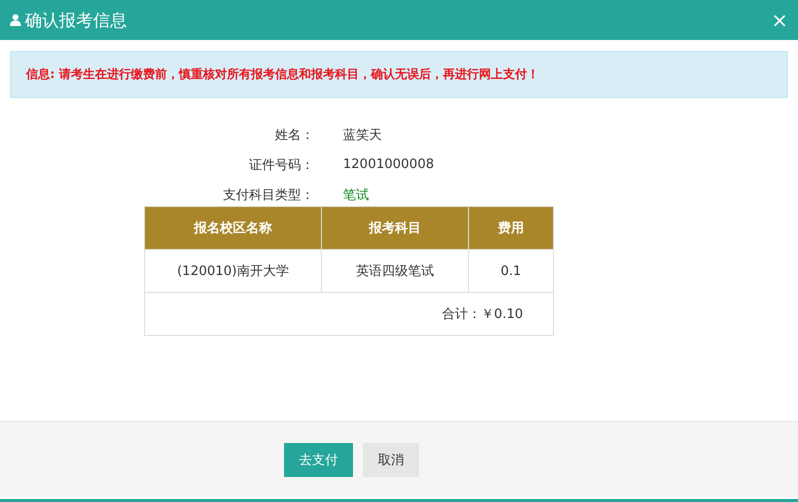 The image size is (798, 502). What do you see at coordinates (268, 195) in the screenshot?
I see `field-label: 支付科目类型：` at bounding box center [268, 195].